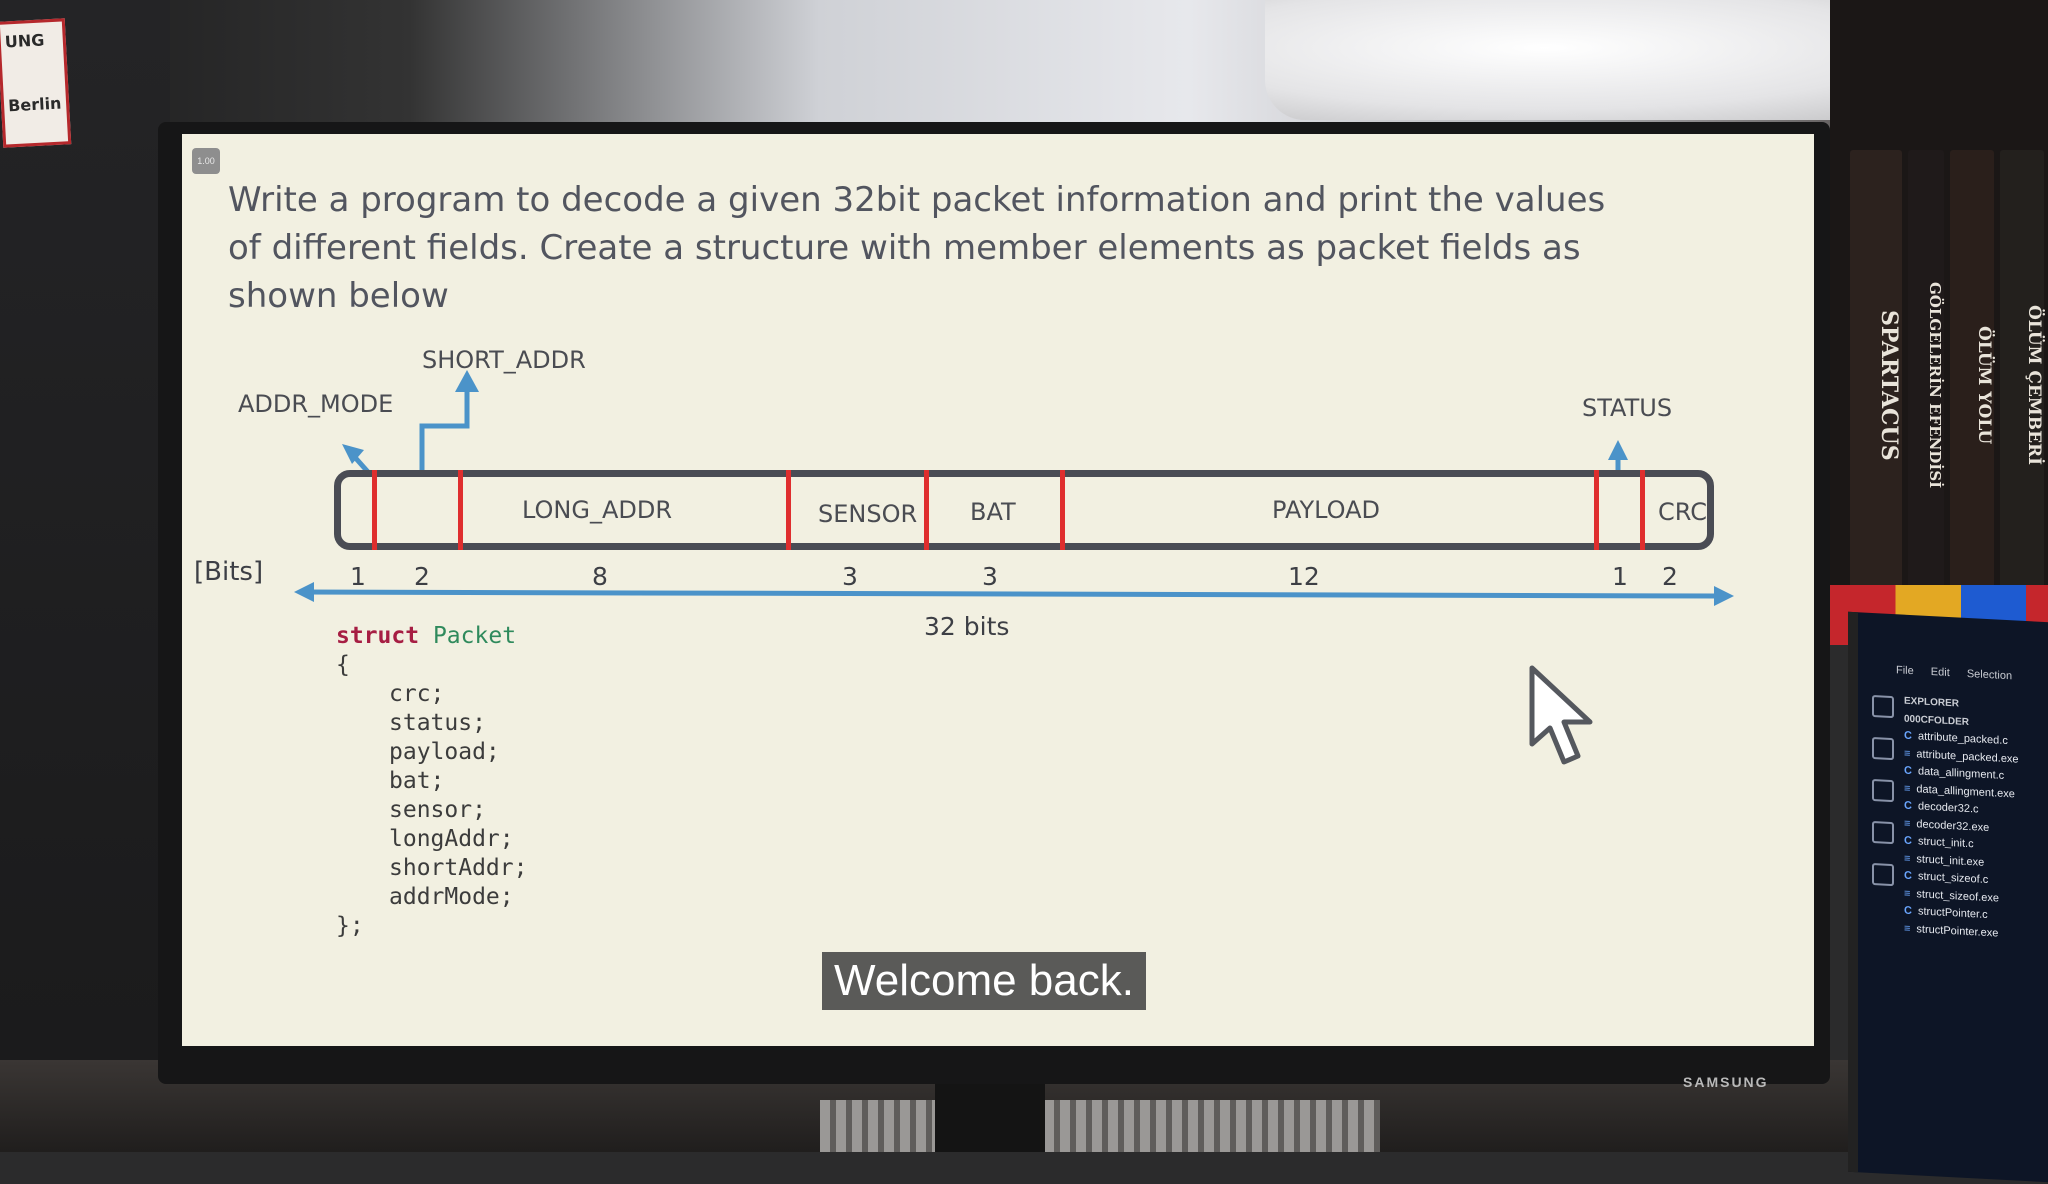 The image size is (2048, 1184). Describe the element at coordinates (229, 572) in the screenshot. I see `bits-label: [Bits]` at that location.